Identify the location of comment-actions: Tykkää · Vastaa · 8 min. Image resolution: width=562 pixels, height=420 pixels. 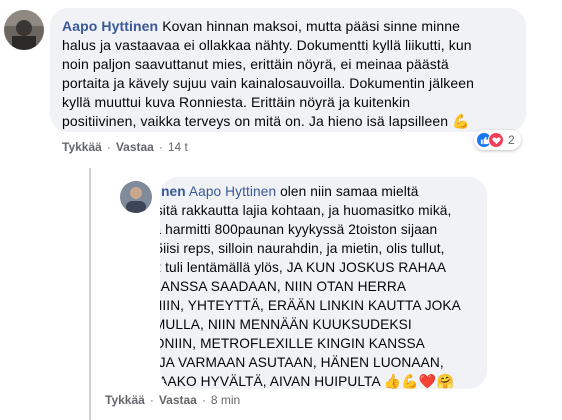
(172, 400).